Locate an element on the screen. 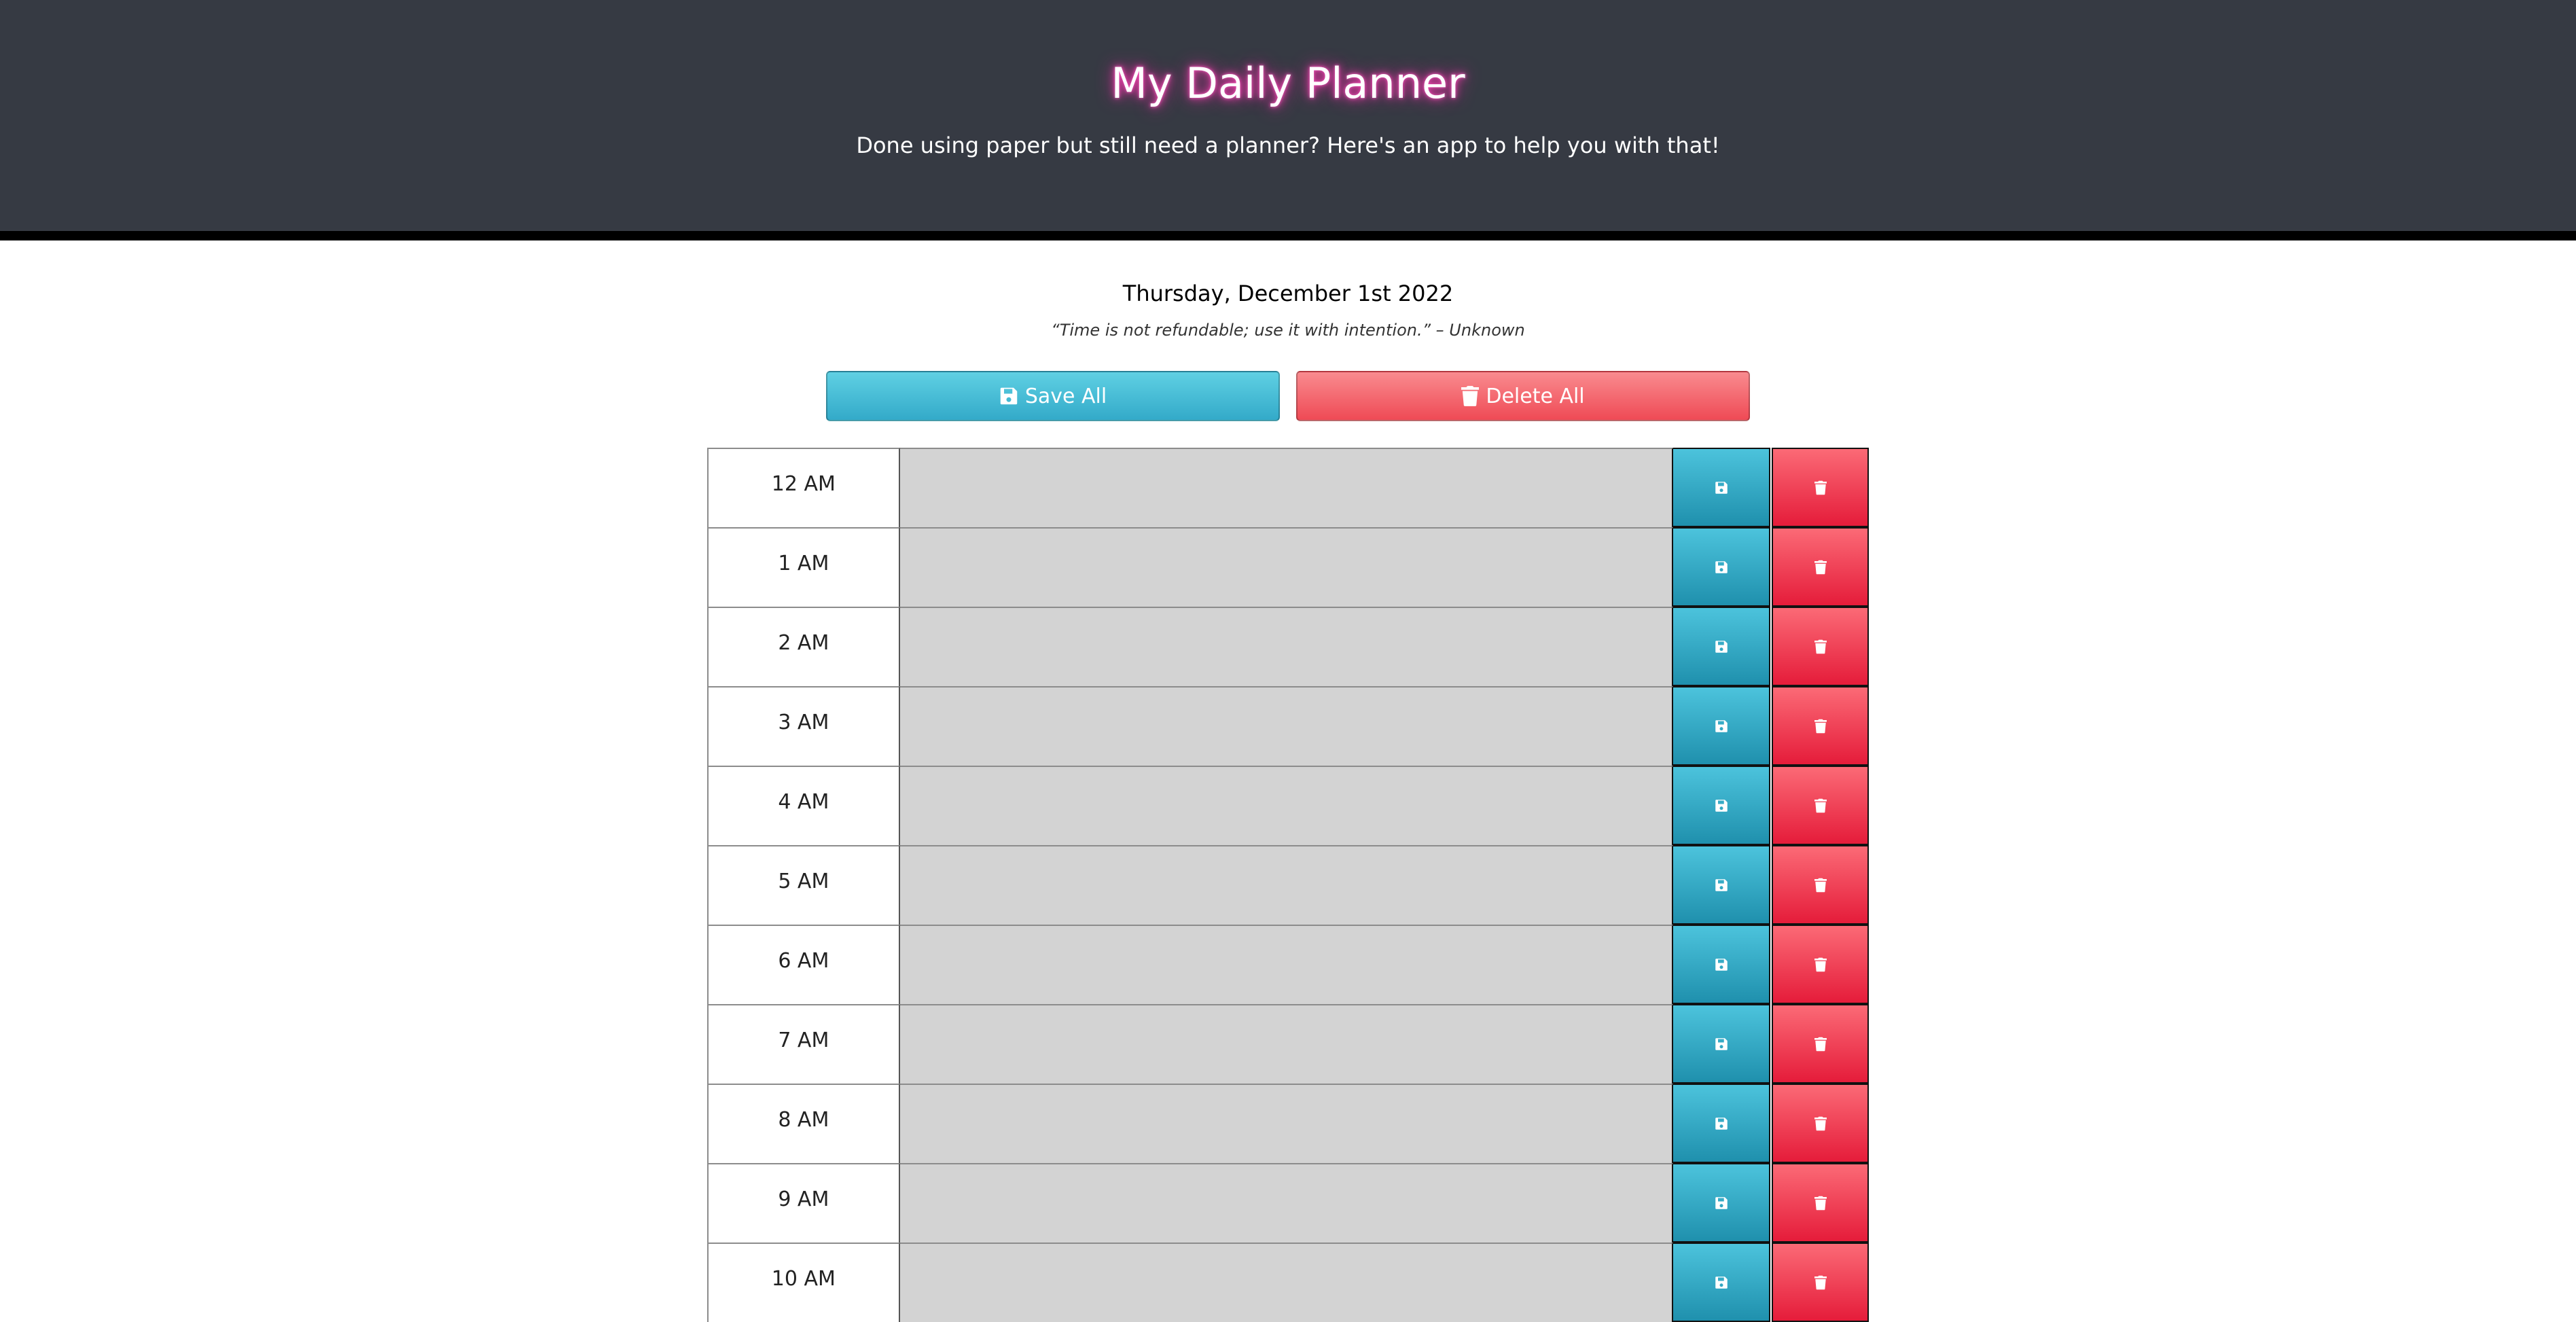 Image resolution: width=2576 pixels, height=1322 pixels. hour-row: 6 AM is located at coordinates (1288, 964).